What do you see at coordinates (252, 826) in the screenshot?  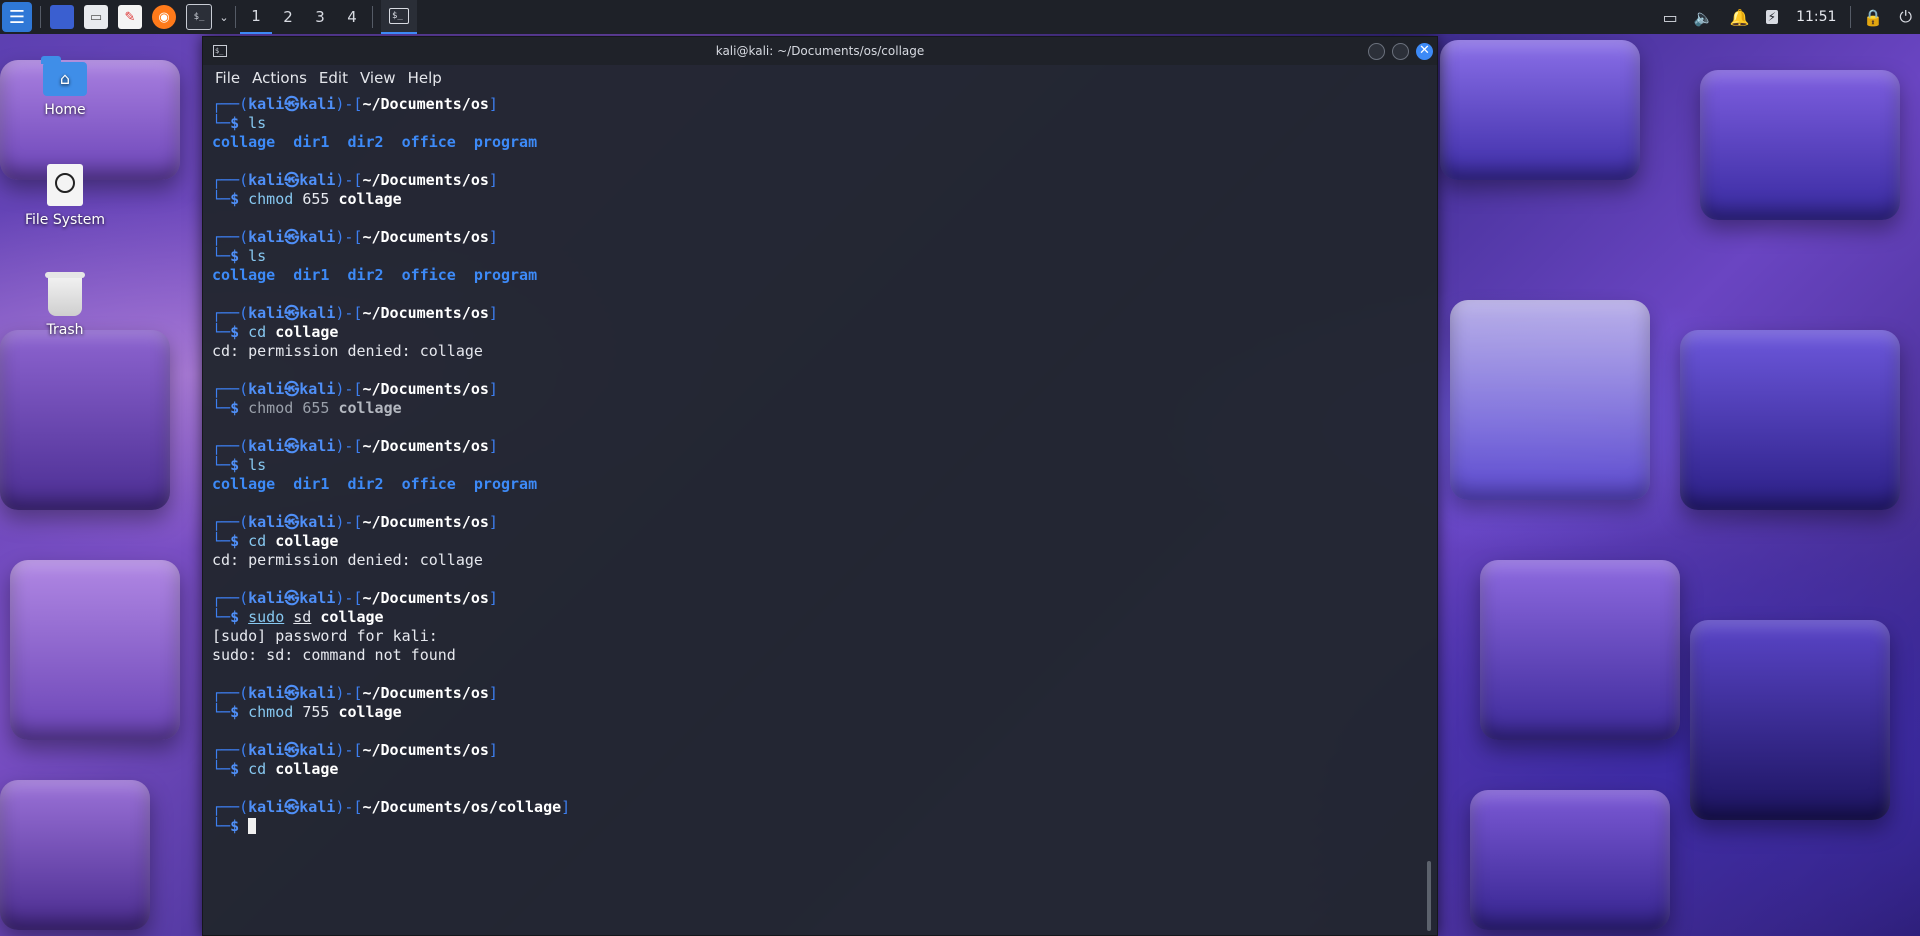 I see `text-cursor` at bounding box center [252, 826].